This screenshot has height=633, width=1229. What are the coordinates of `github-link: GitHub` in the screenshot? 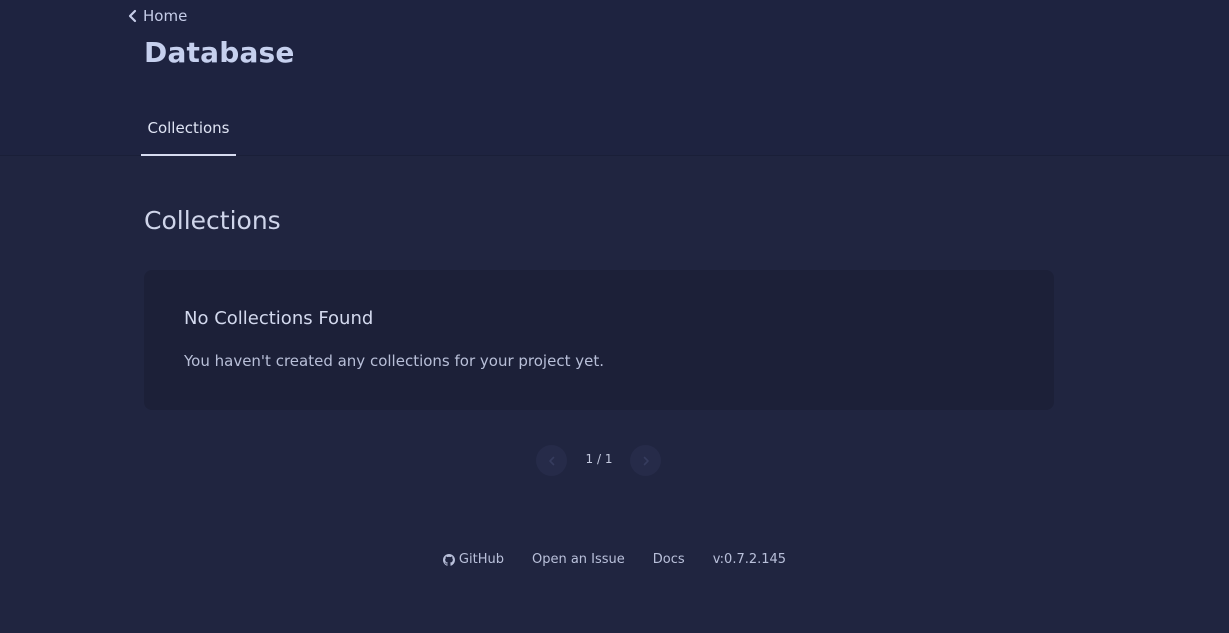 It's located at (473, 559).